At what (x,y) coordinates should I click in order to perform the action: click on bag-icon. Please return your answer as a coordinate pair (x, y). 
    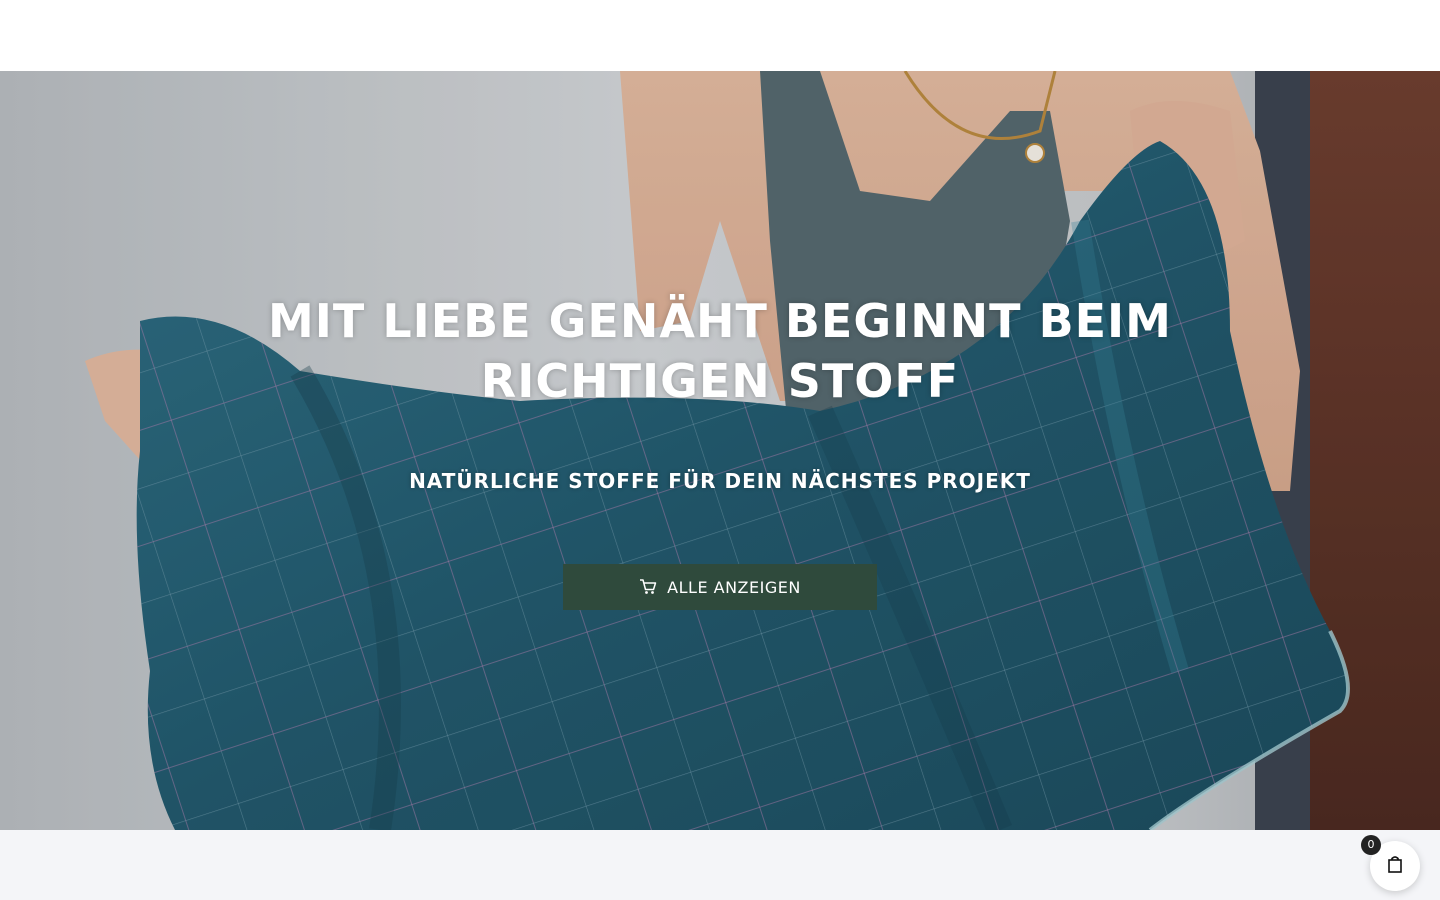
    Looking at the image, I should click on (1395, 866).